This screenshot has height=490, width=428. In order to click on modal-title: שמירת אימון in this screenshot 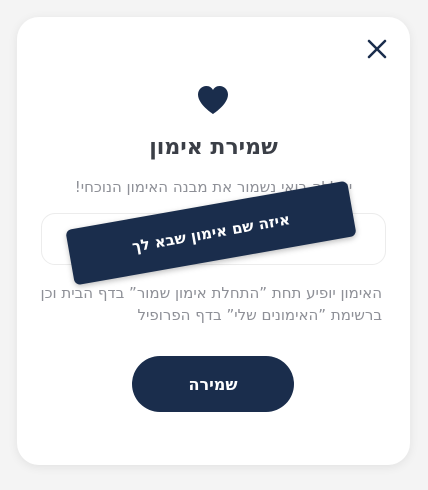, I will do `click(213, 147)`.